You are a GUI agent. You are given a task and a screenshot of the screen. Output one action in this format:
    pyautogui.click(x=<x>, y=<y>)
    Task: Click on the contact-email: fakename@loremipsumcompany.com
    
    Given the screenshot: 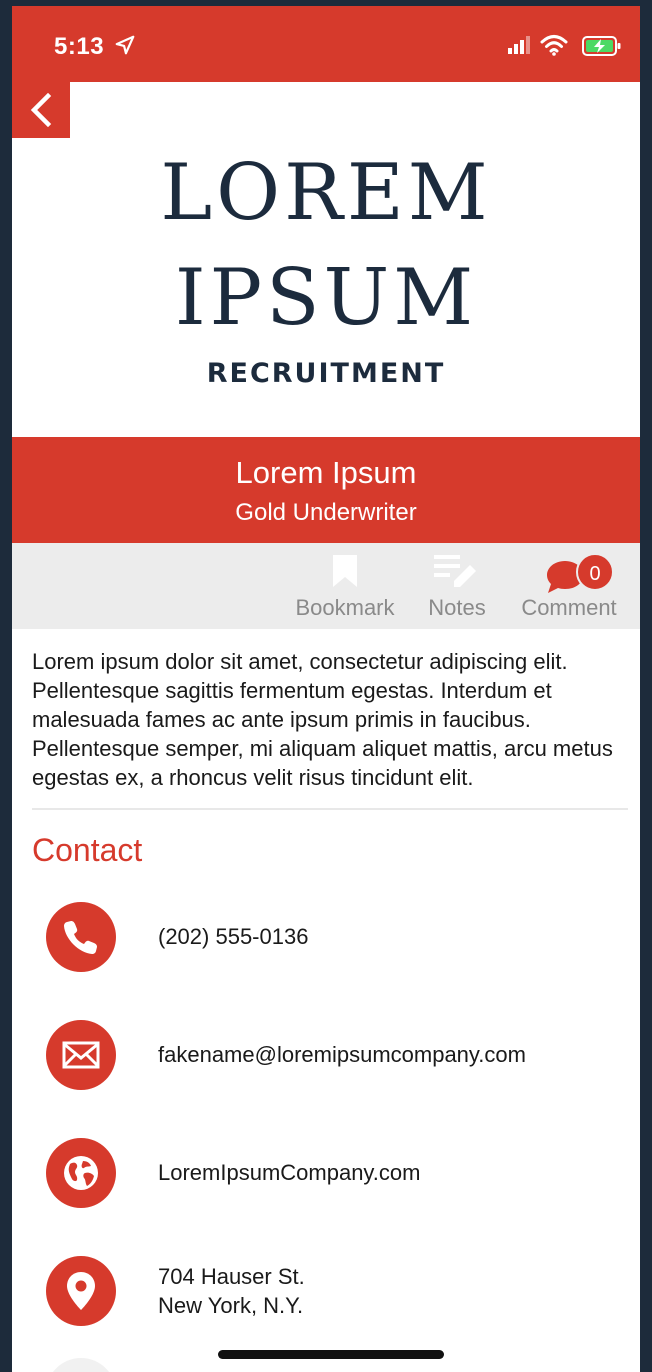 What is the action you would take?
    pyautogui.click(x=342, y=1054)
    